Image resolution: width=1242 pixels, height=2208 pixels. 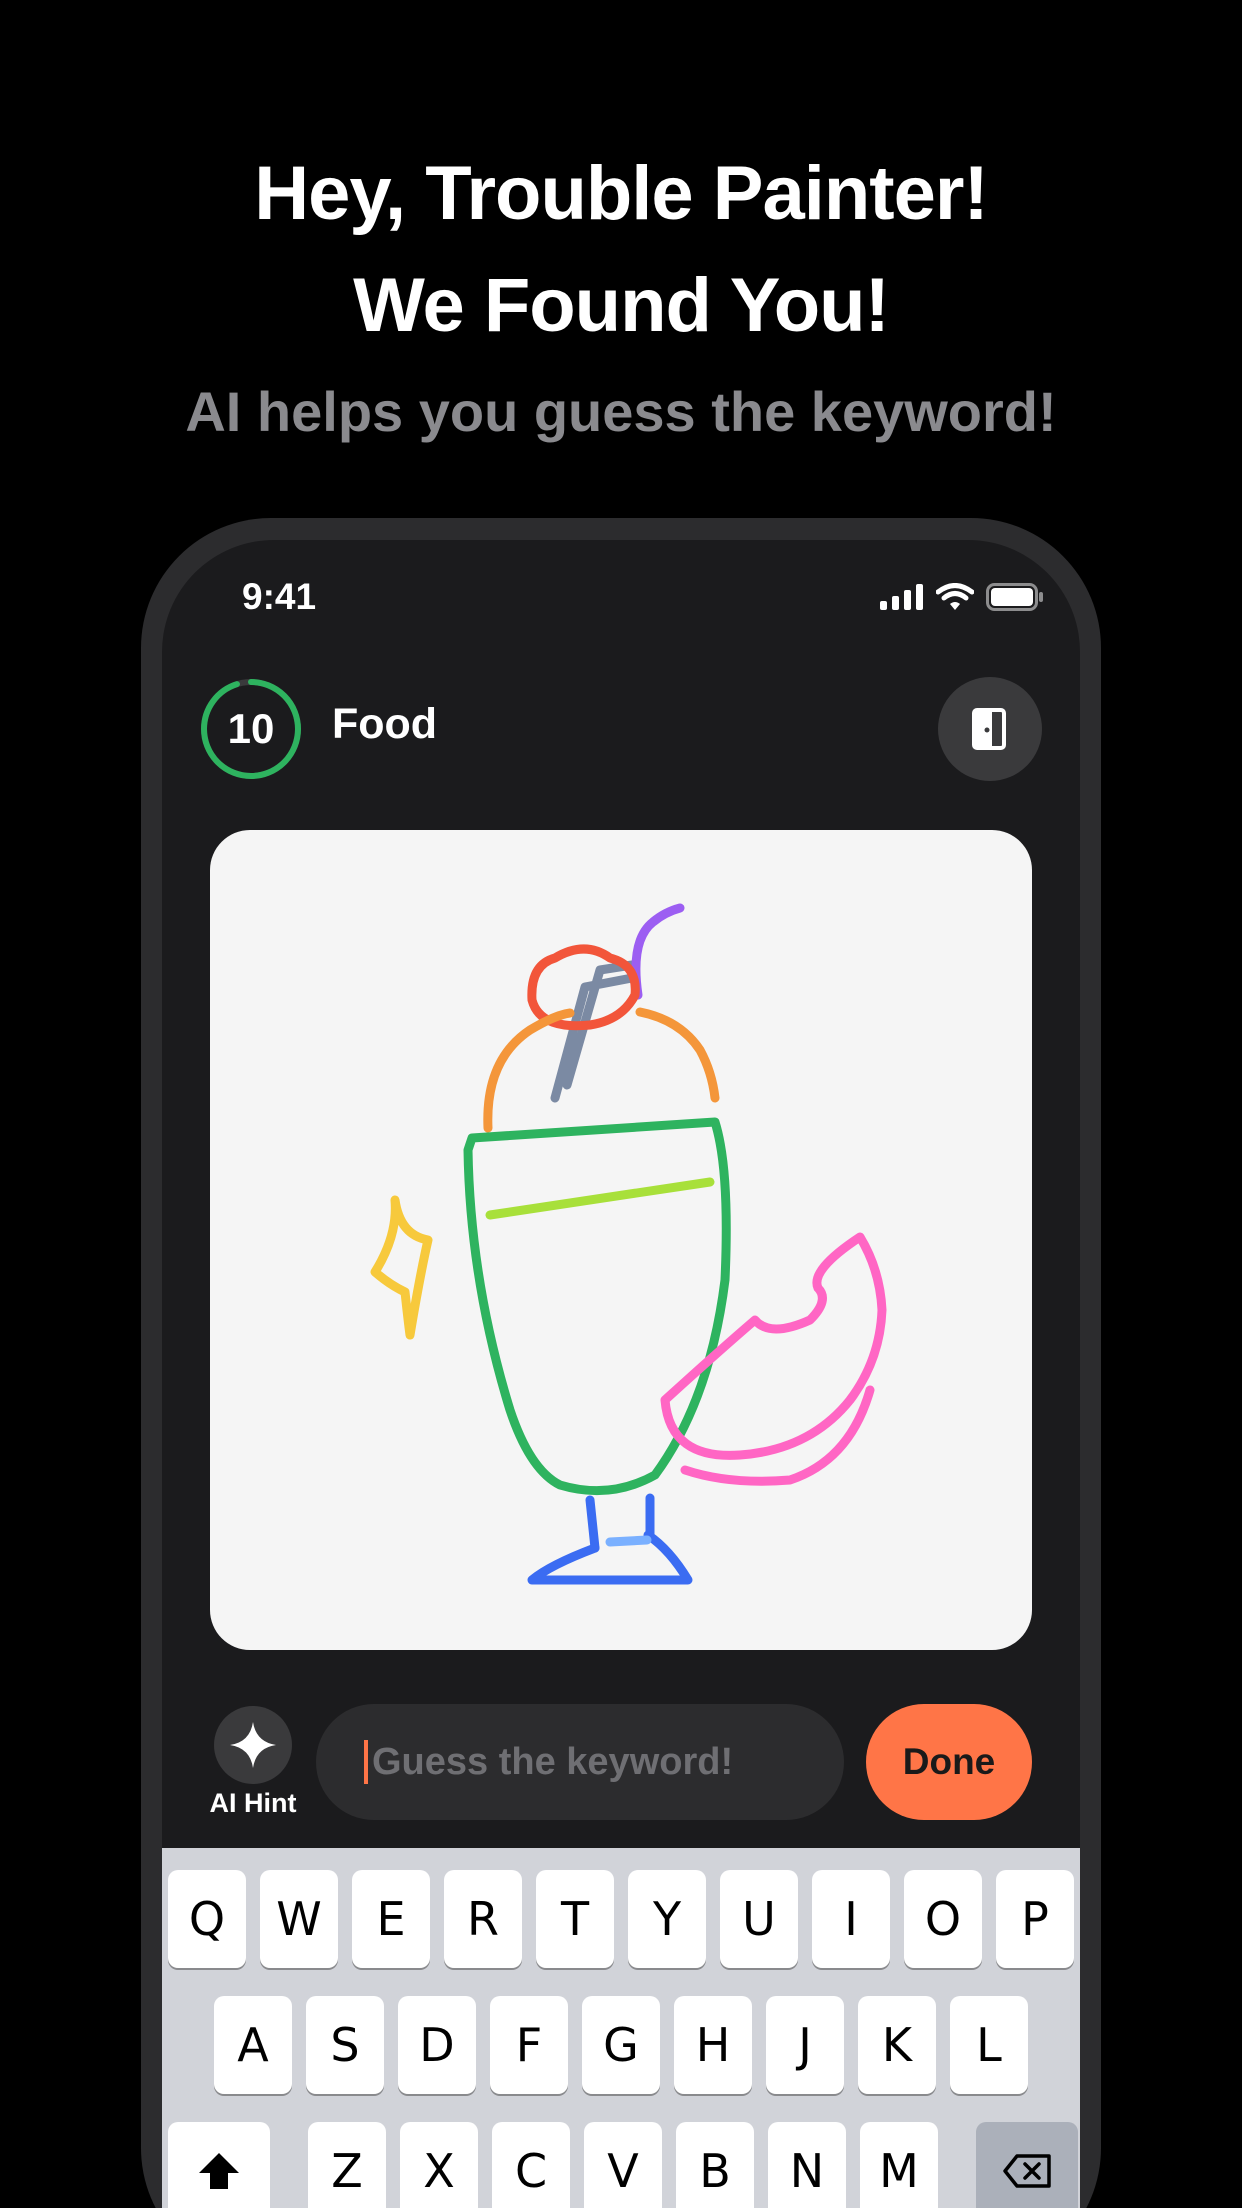 What do you see at coordinates (531, 2165) in the screenshot?
I see `key-c: C` at bounding box center [531, 2165].